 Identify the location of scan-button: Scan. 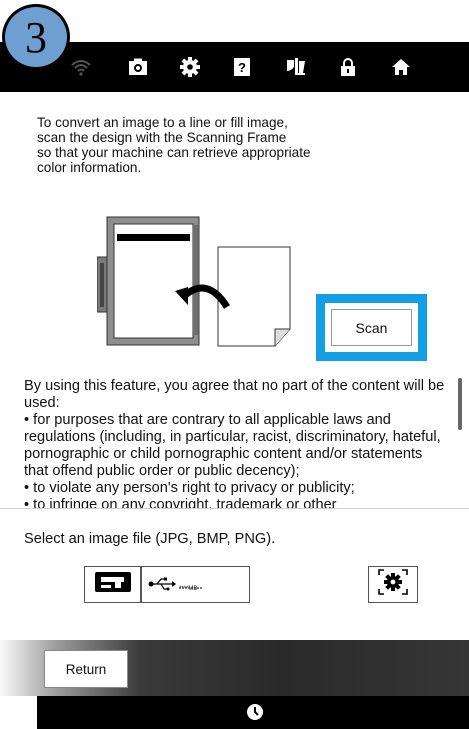
(371, 327).